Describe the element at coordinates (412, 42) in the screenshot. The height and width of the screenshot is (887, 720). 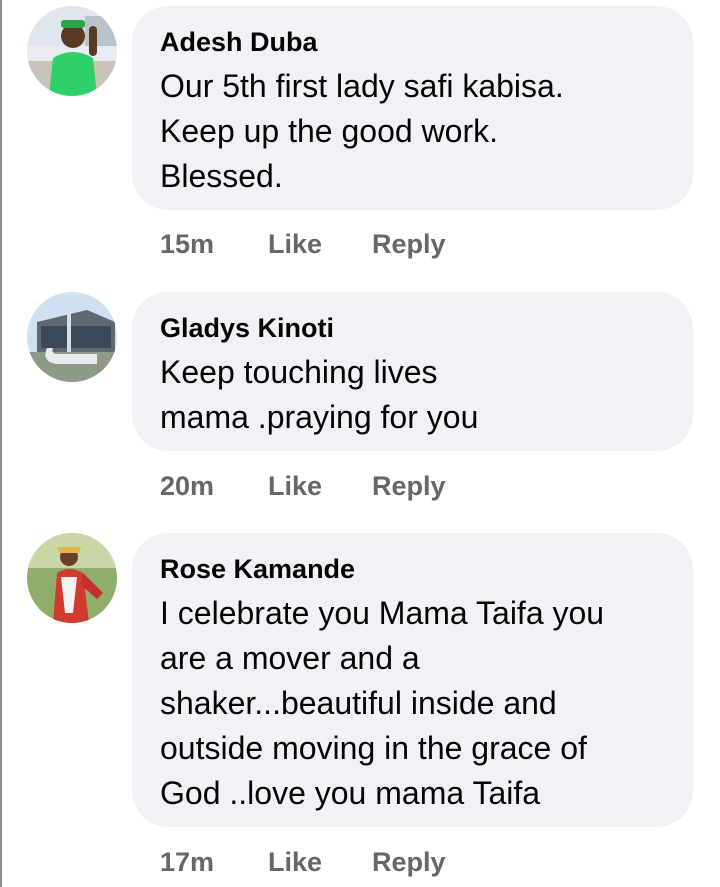
I see `comment-author: Adesh Duba` at that location.